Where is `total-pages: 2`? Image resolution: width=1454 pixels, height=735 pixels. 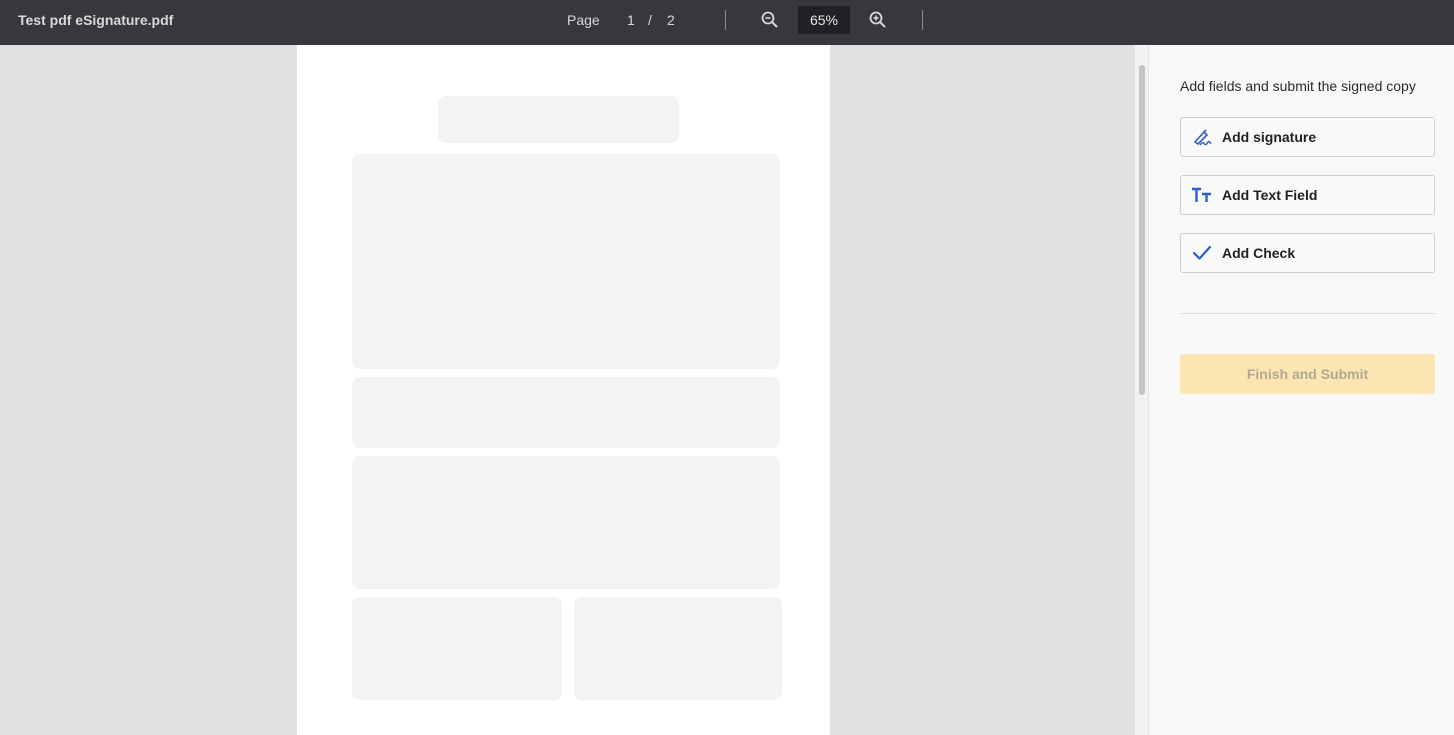 total-pages: 2 is located at coordinates (671, 20).